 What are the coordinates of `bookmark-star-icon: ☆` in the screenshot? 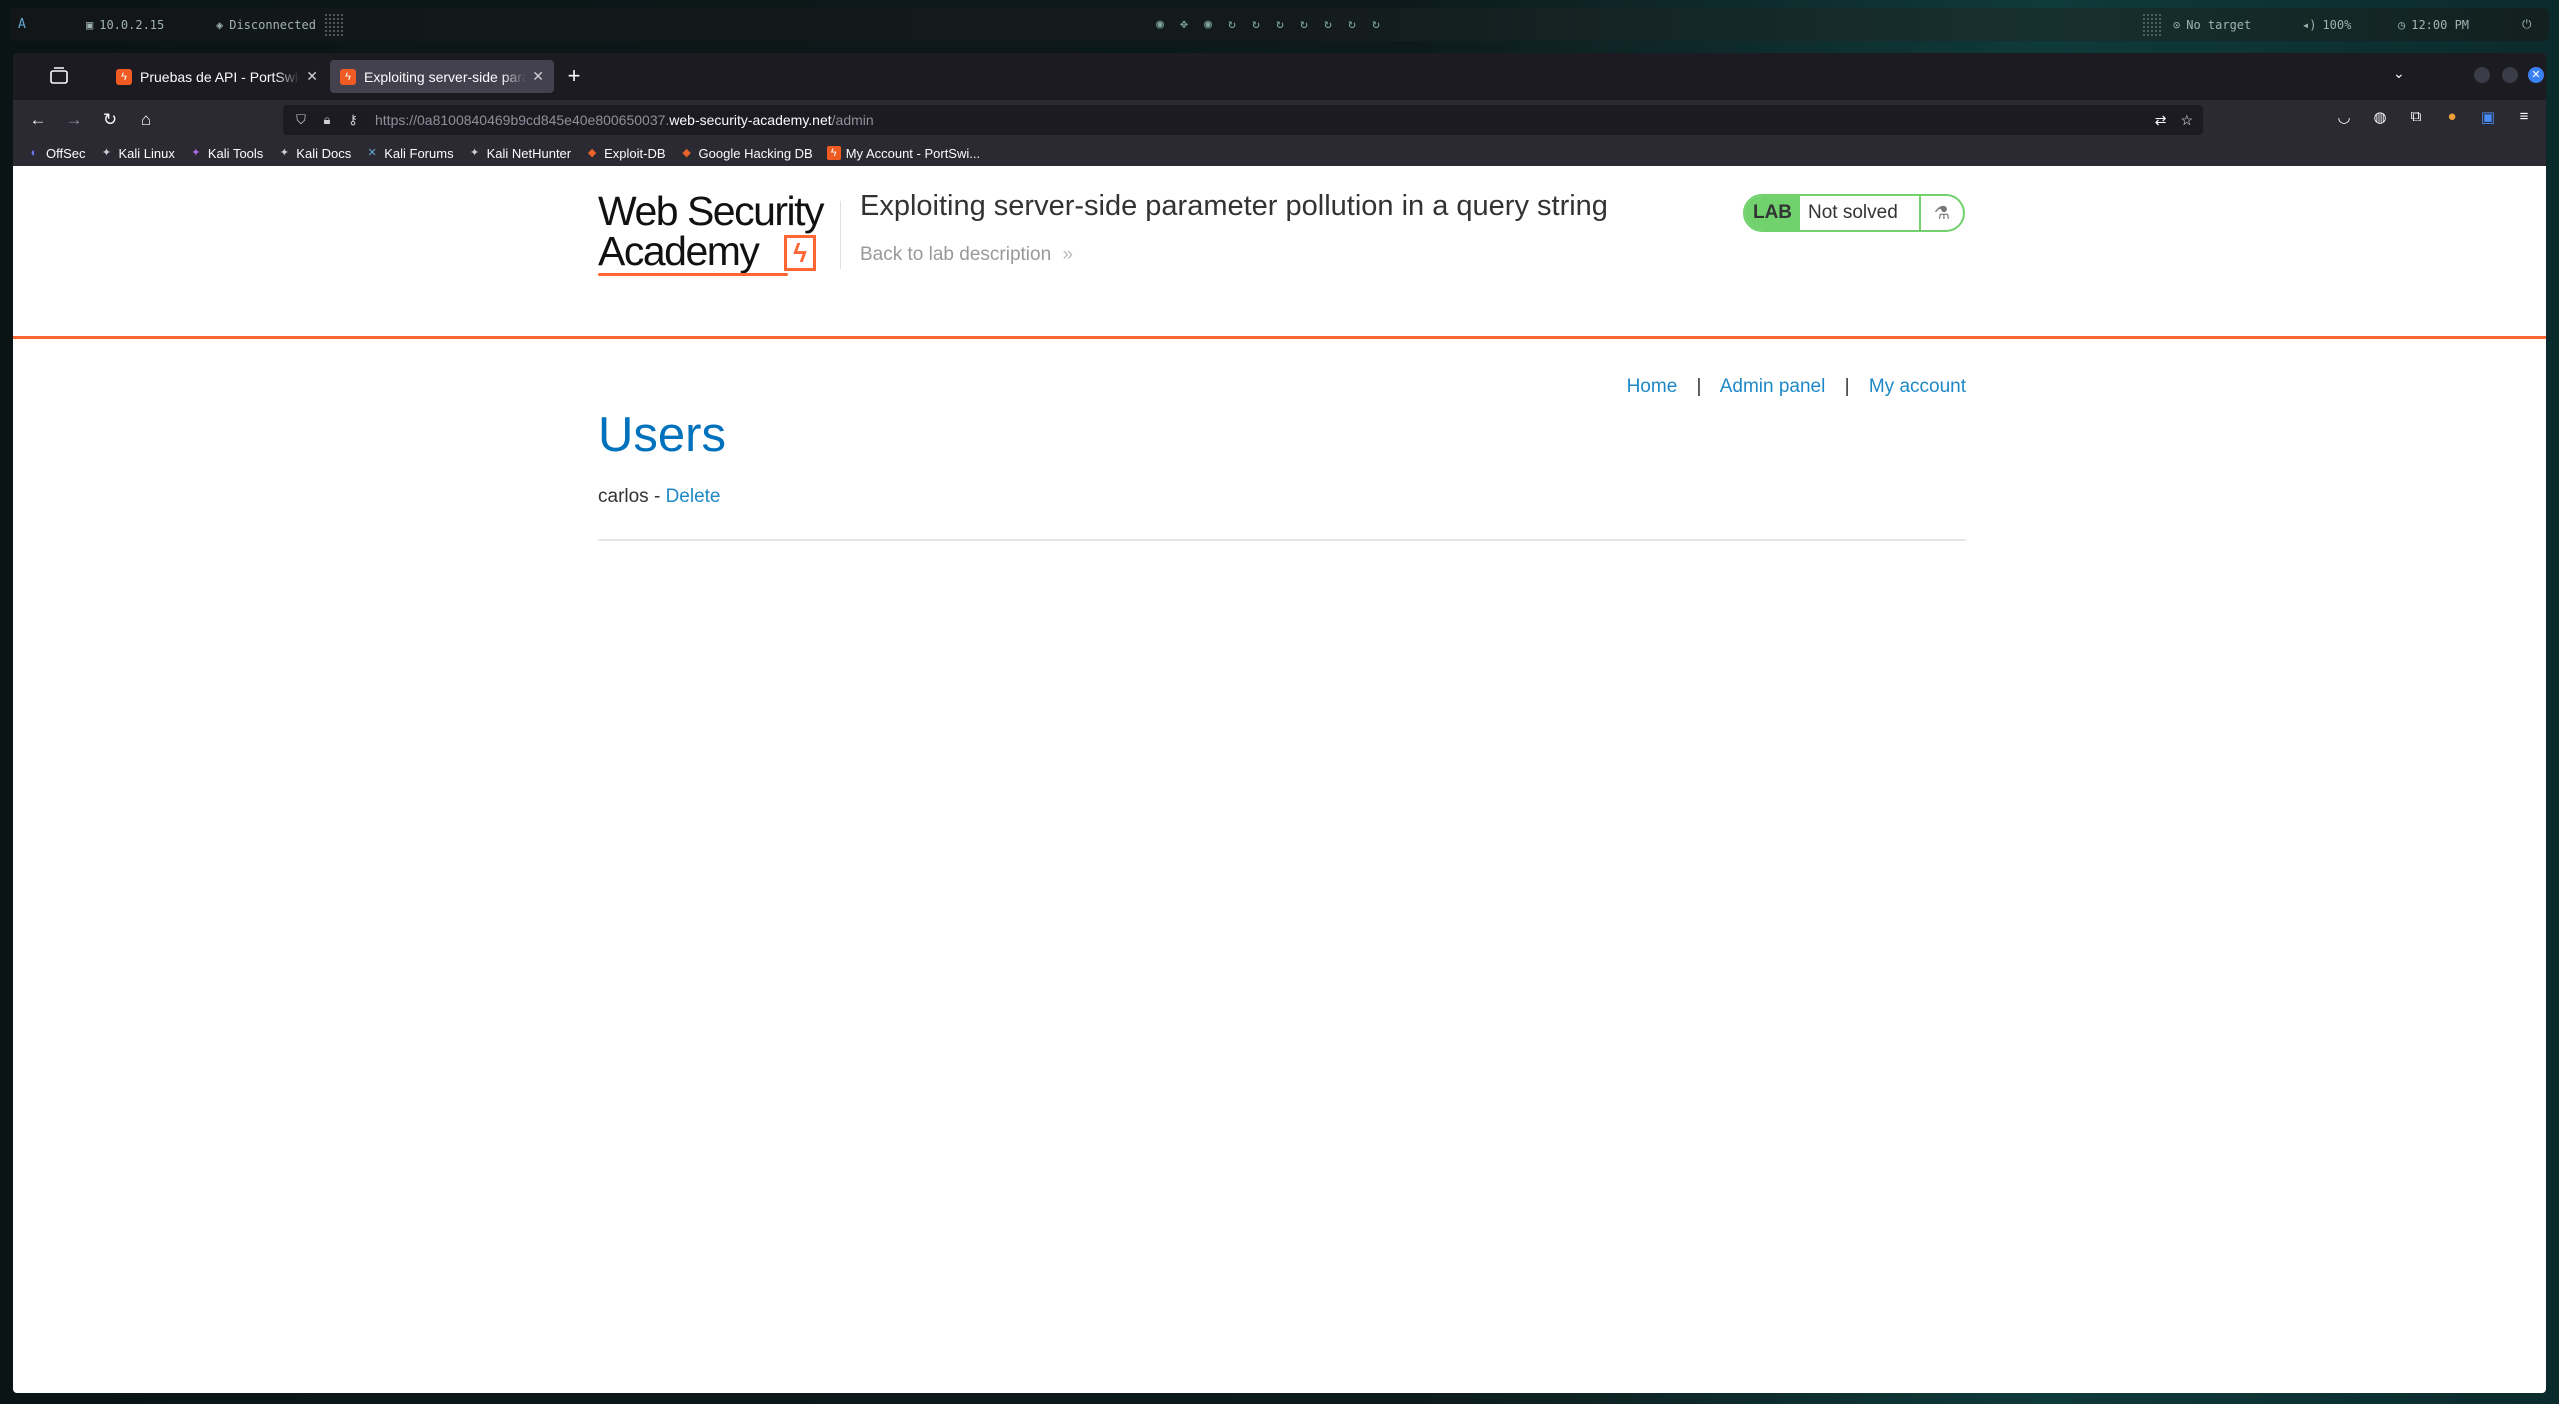 It's located at (2186, 120).